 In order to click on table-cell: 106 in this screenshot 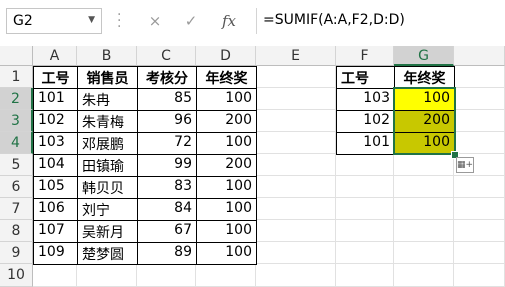, I will do `click(55, 209)`.